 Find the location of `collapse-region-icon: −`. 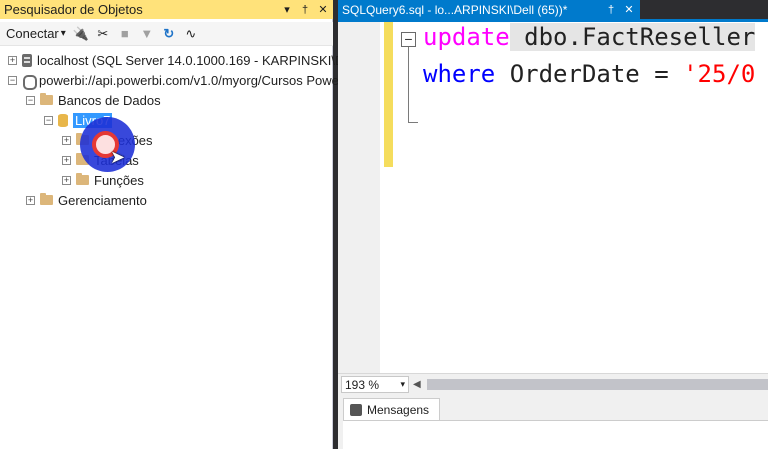

collapse-region-icon: − is located at coordinates (408, 39).